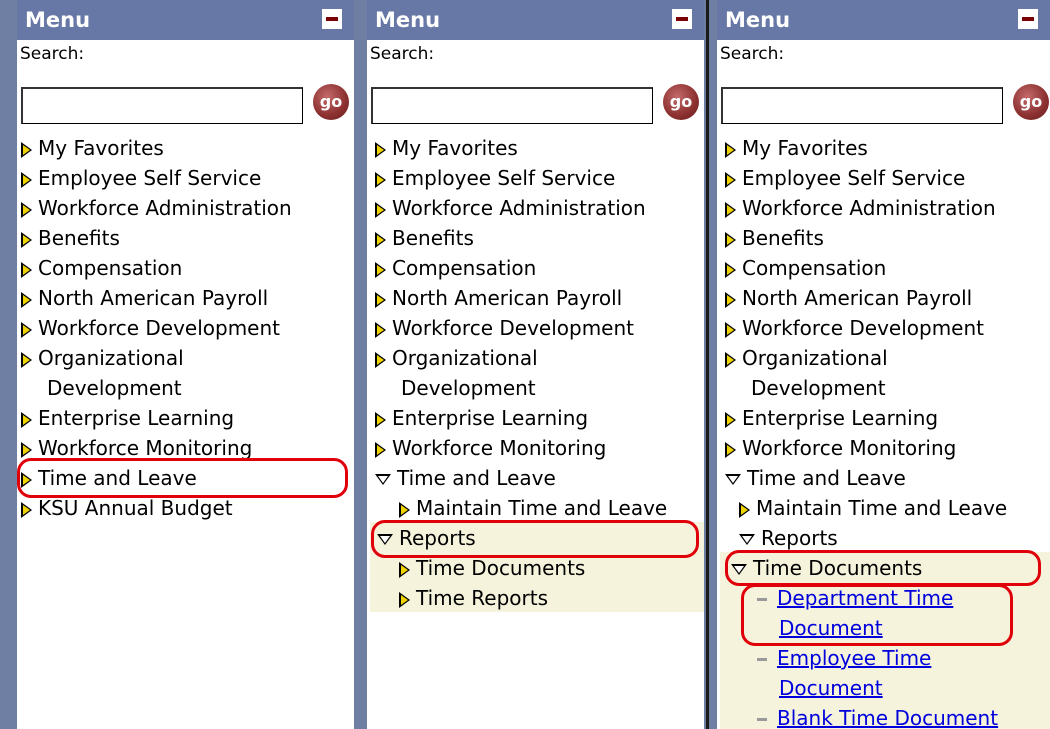 The image size is (1050, 729). What do you see at coordinates (707, 364) in the screenshot?
I see `panel-divider` at bounding box center [707, 364].